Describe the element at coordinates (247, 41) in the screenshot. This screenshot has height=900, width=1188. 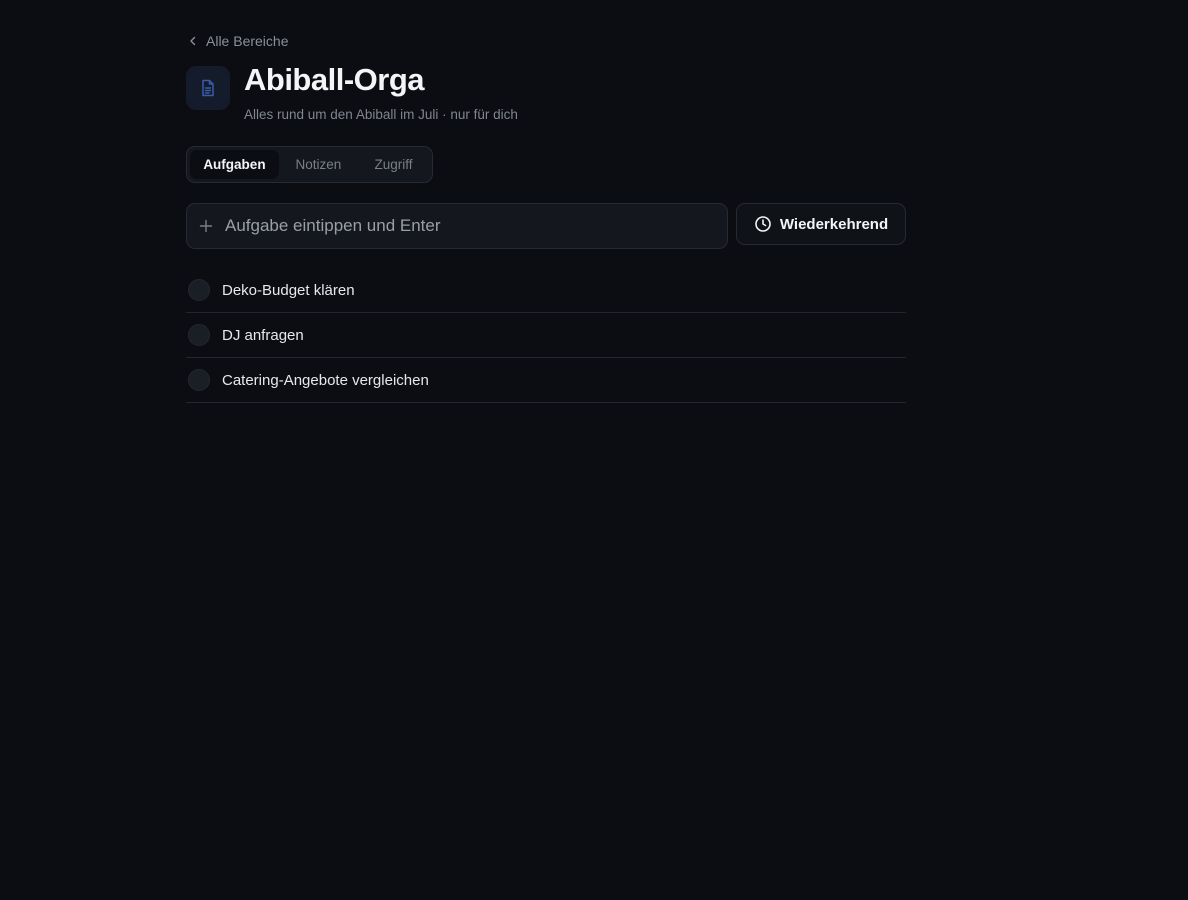
I see `back-link-label: Alle Bereiche` at that location.